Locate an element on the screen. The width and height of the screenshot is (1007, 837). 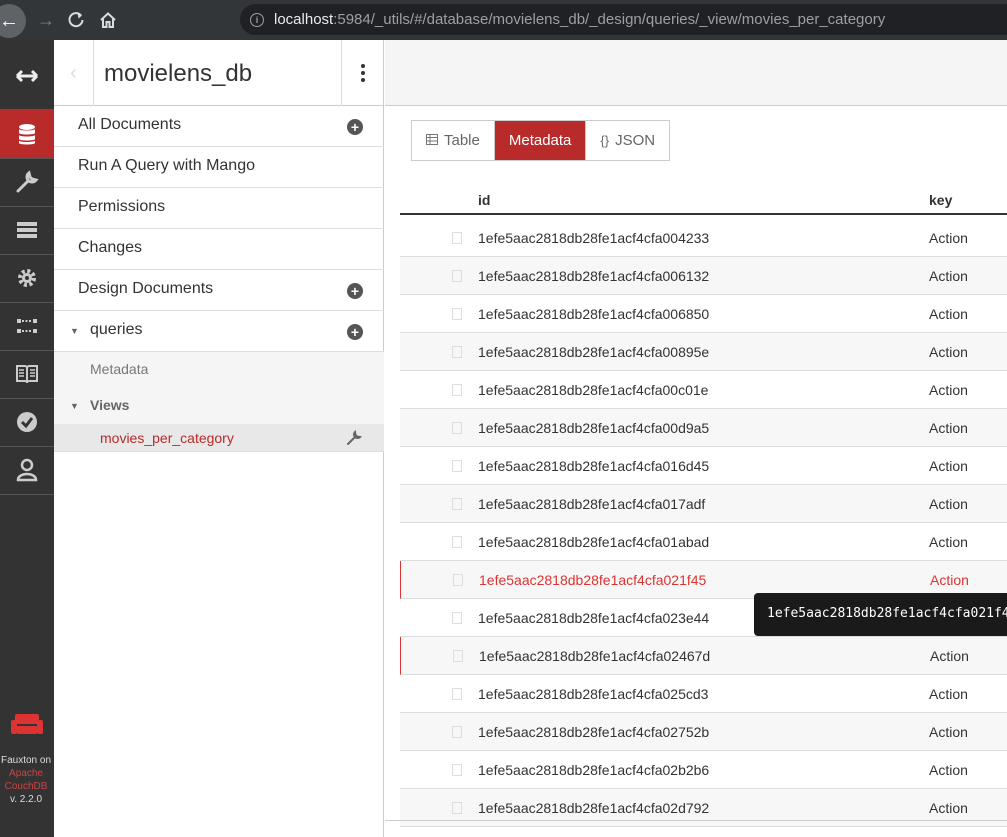
chevron-left-icon: ‹ is located at coordinates (74, 73).